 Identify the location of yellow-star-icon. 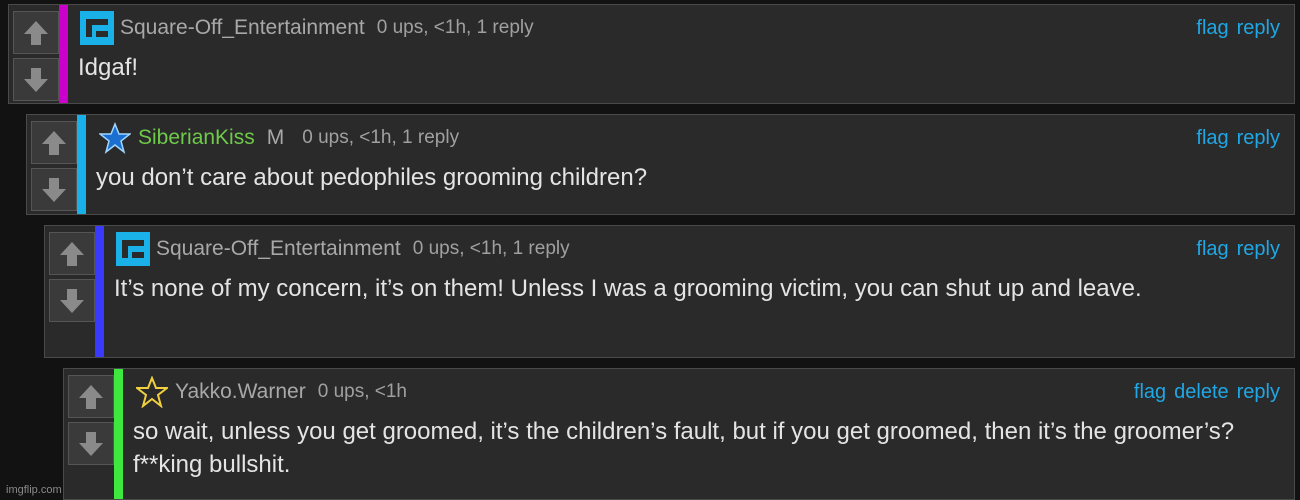
(152, 392).